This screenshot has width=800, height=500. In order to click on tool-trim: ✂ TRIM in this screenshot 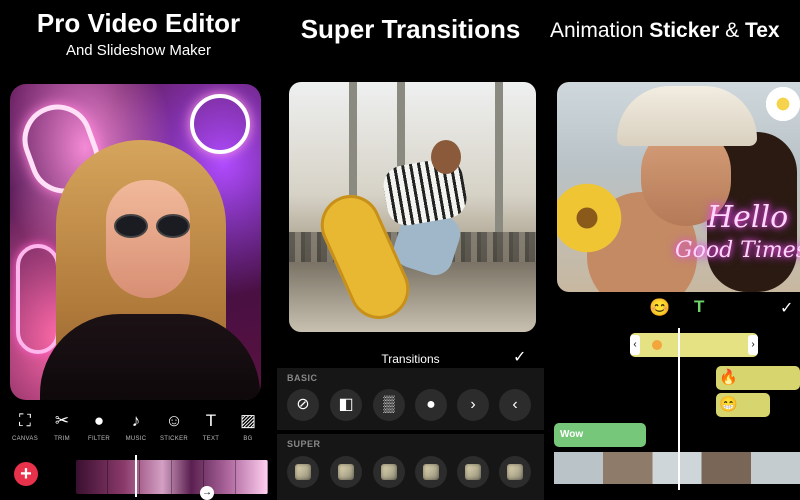, I will do `click(62, 426)`.